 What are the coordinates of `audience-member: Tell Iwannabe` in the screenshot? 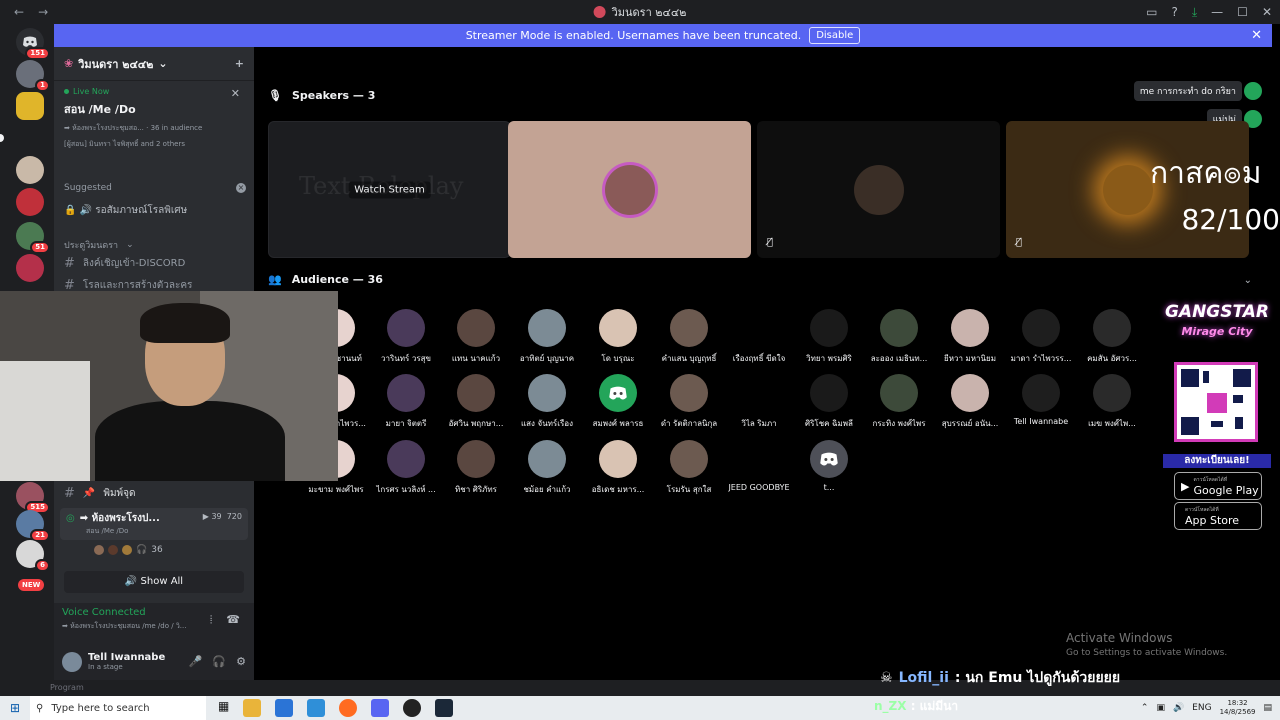 It's located at (1041, 400).